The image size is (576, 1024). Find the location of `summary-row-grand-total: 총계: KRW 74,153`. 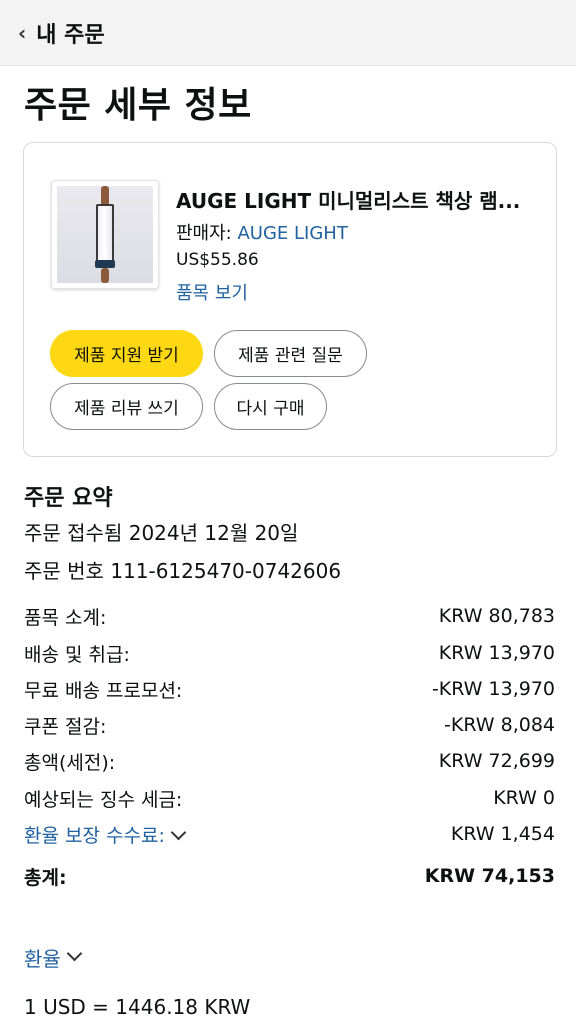

summary-row-grand-total: 총계: KRW 74,153 is located at coordinates (289, 876).